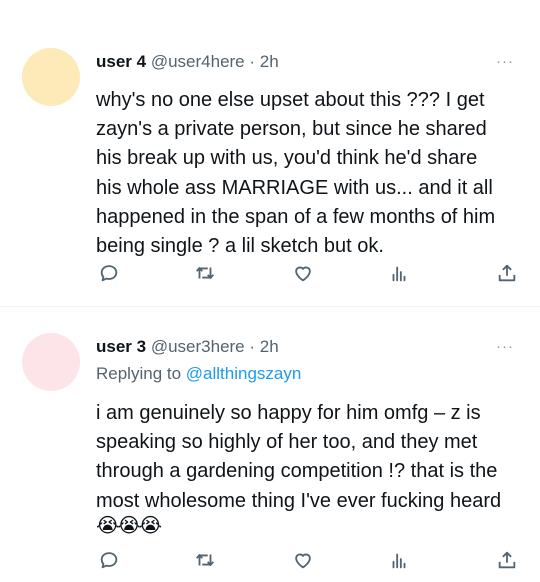 This screenshot has width=540, height=582. Describe the element at coordinates (198, 346) in the screenshot. I see `handle: @user3here` at that location.